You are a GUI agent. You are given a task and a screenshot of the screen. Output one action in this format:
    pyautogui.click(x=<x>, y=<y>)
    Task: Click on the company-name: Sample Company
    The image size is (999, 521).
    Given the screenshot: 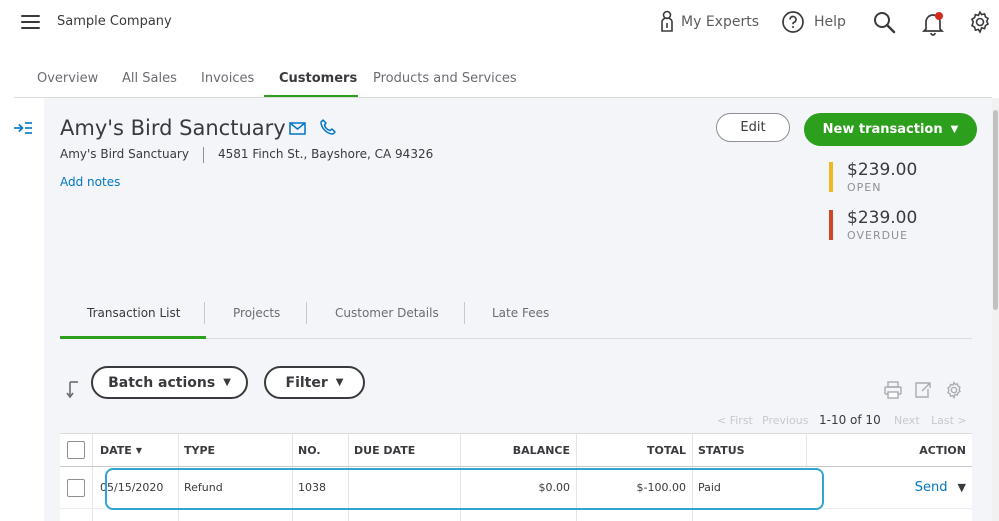 What is the action you would take?
    pyautogui.click(x=114, y=21)
    